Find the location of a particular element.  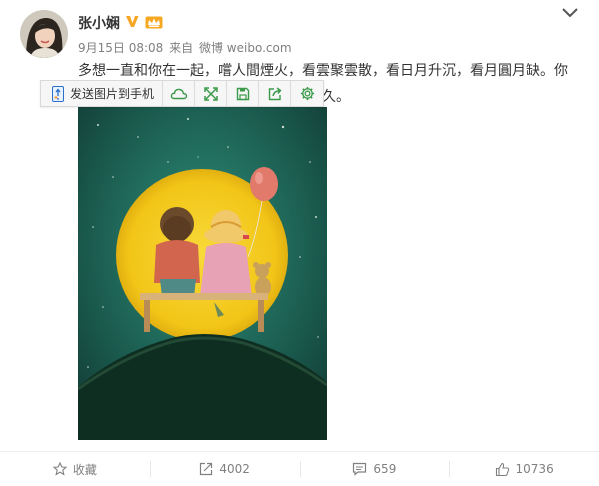

expand-icon is located at coordinates (210, 93).